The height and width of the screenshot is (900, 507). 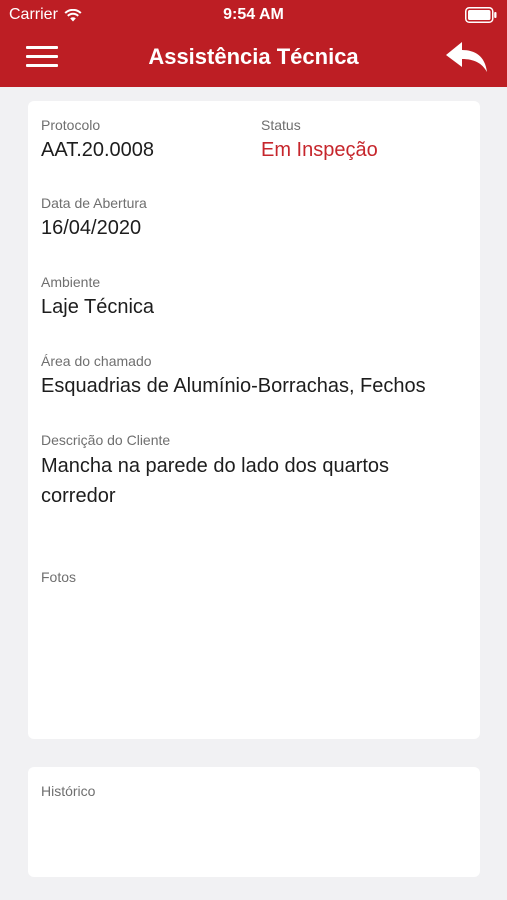 What do you see at coordinates (91, 228) in the screenshot?
I see `data-abertura-value: 16/04/2020` at bounding box center [91, 228].